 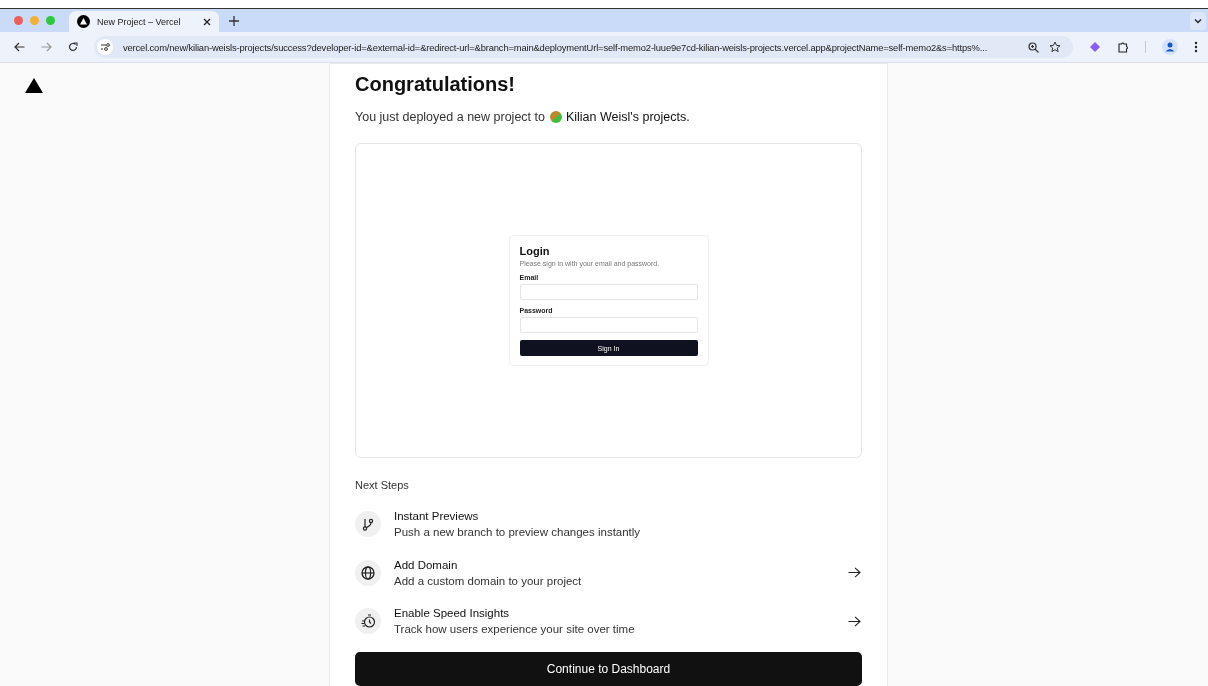 What do you see at coordinates (518, 532) in the screenshot?
I see `step-description: Push a new branch to preview changes instantly` at bounding box center [518, 532].